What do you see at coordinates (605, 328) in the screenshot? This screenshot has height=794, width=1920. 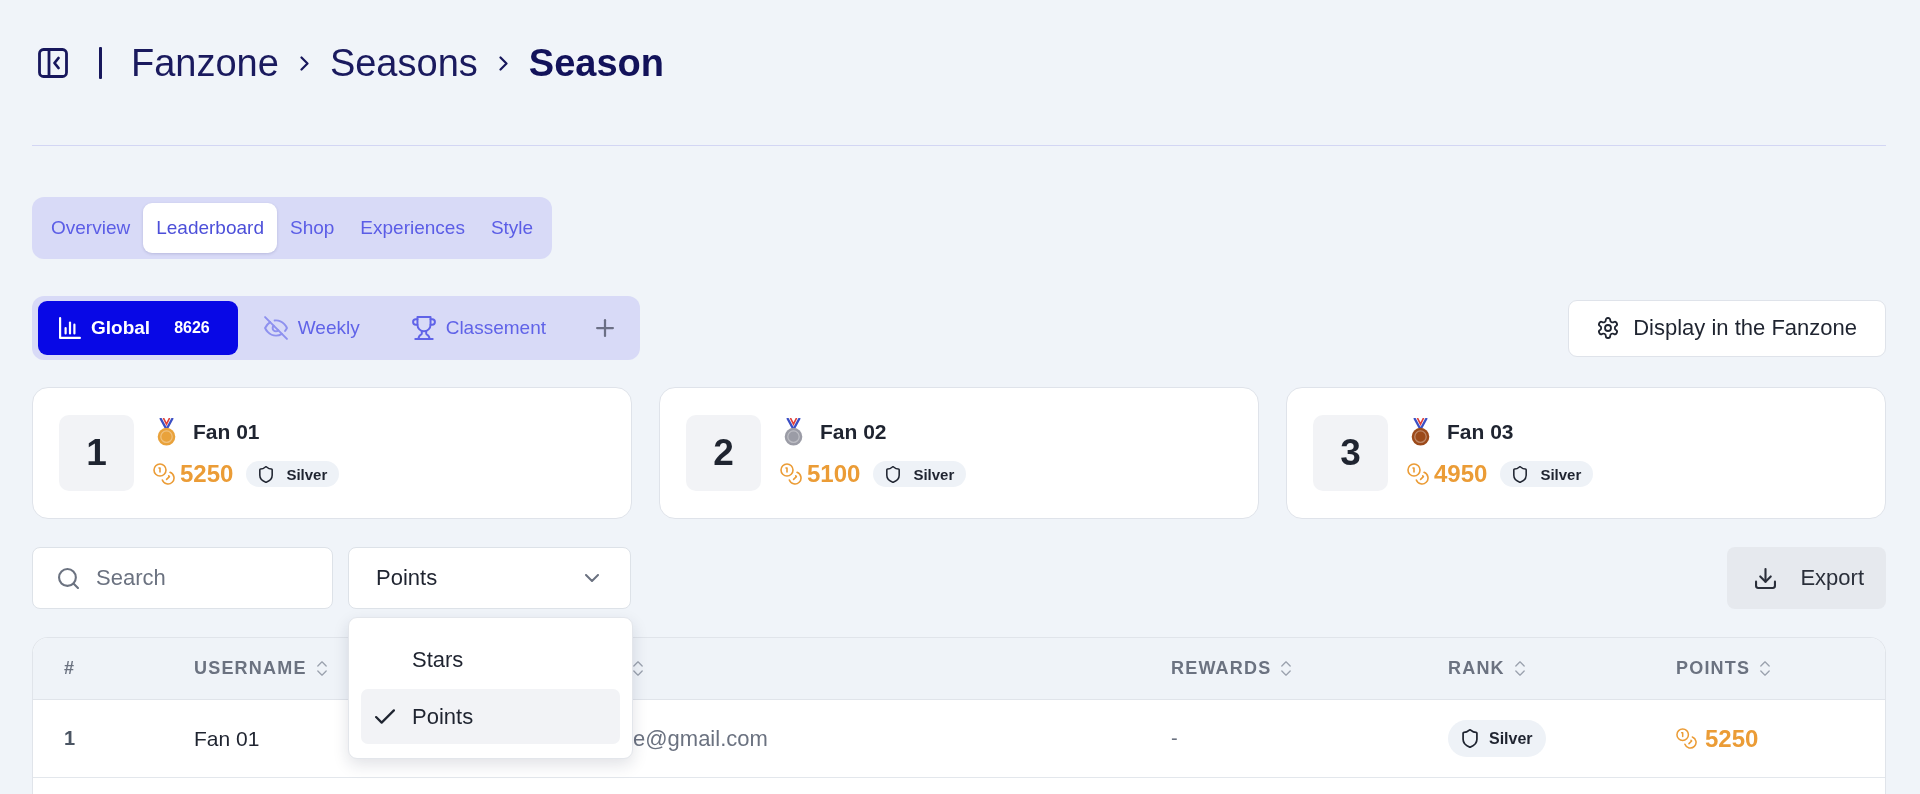 I see `plus-icon` at bounding box center [605, 328].